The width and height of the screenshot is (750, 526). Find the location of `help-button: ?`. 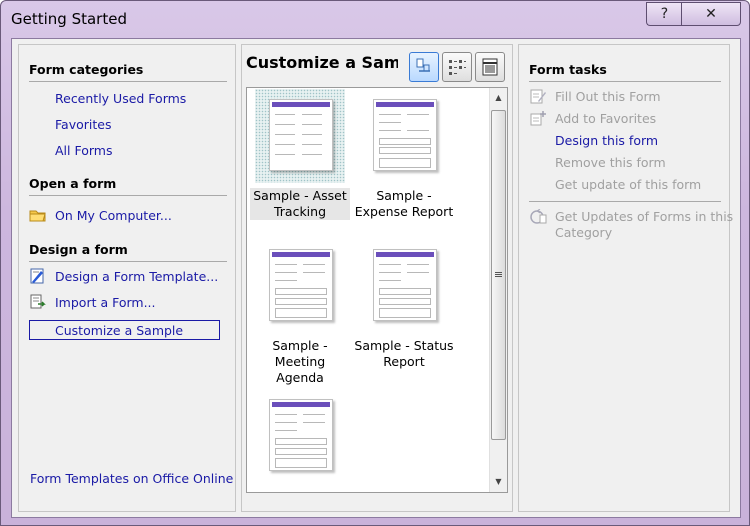

help-button: ? is located at coordinates (664, 14).